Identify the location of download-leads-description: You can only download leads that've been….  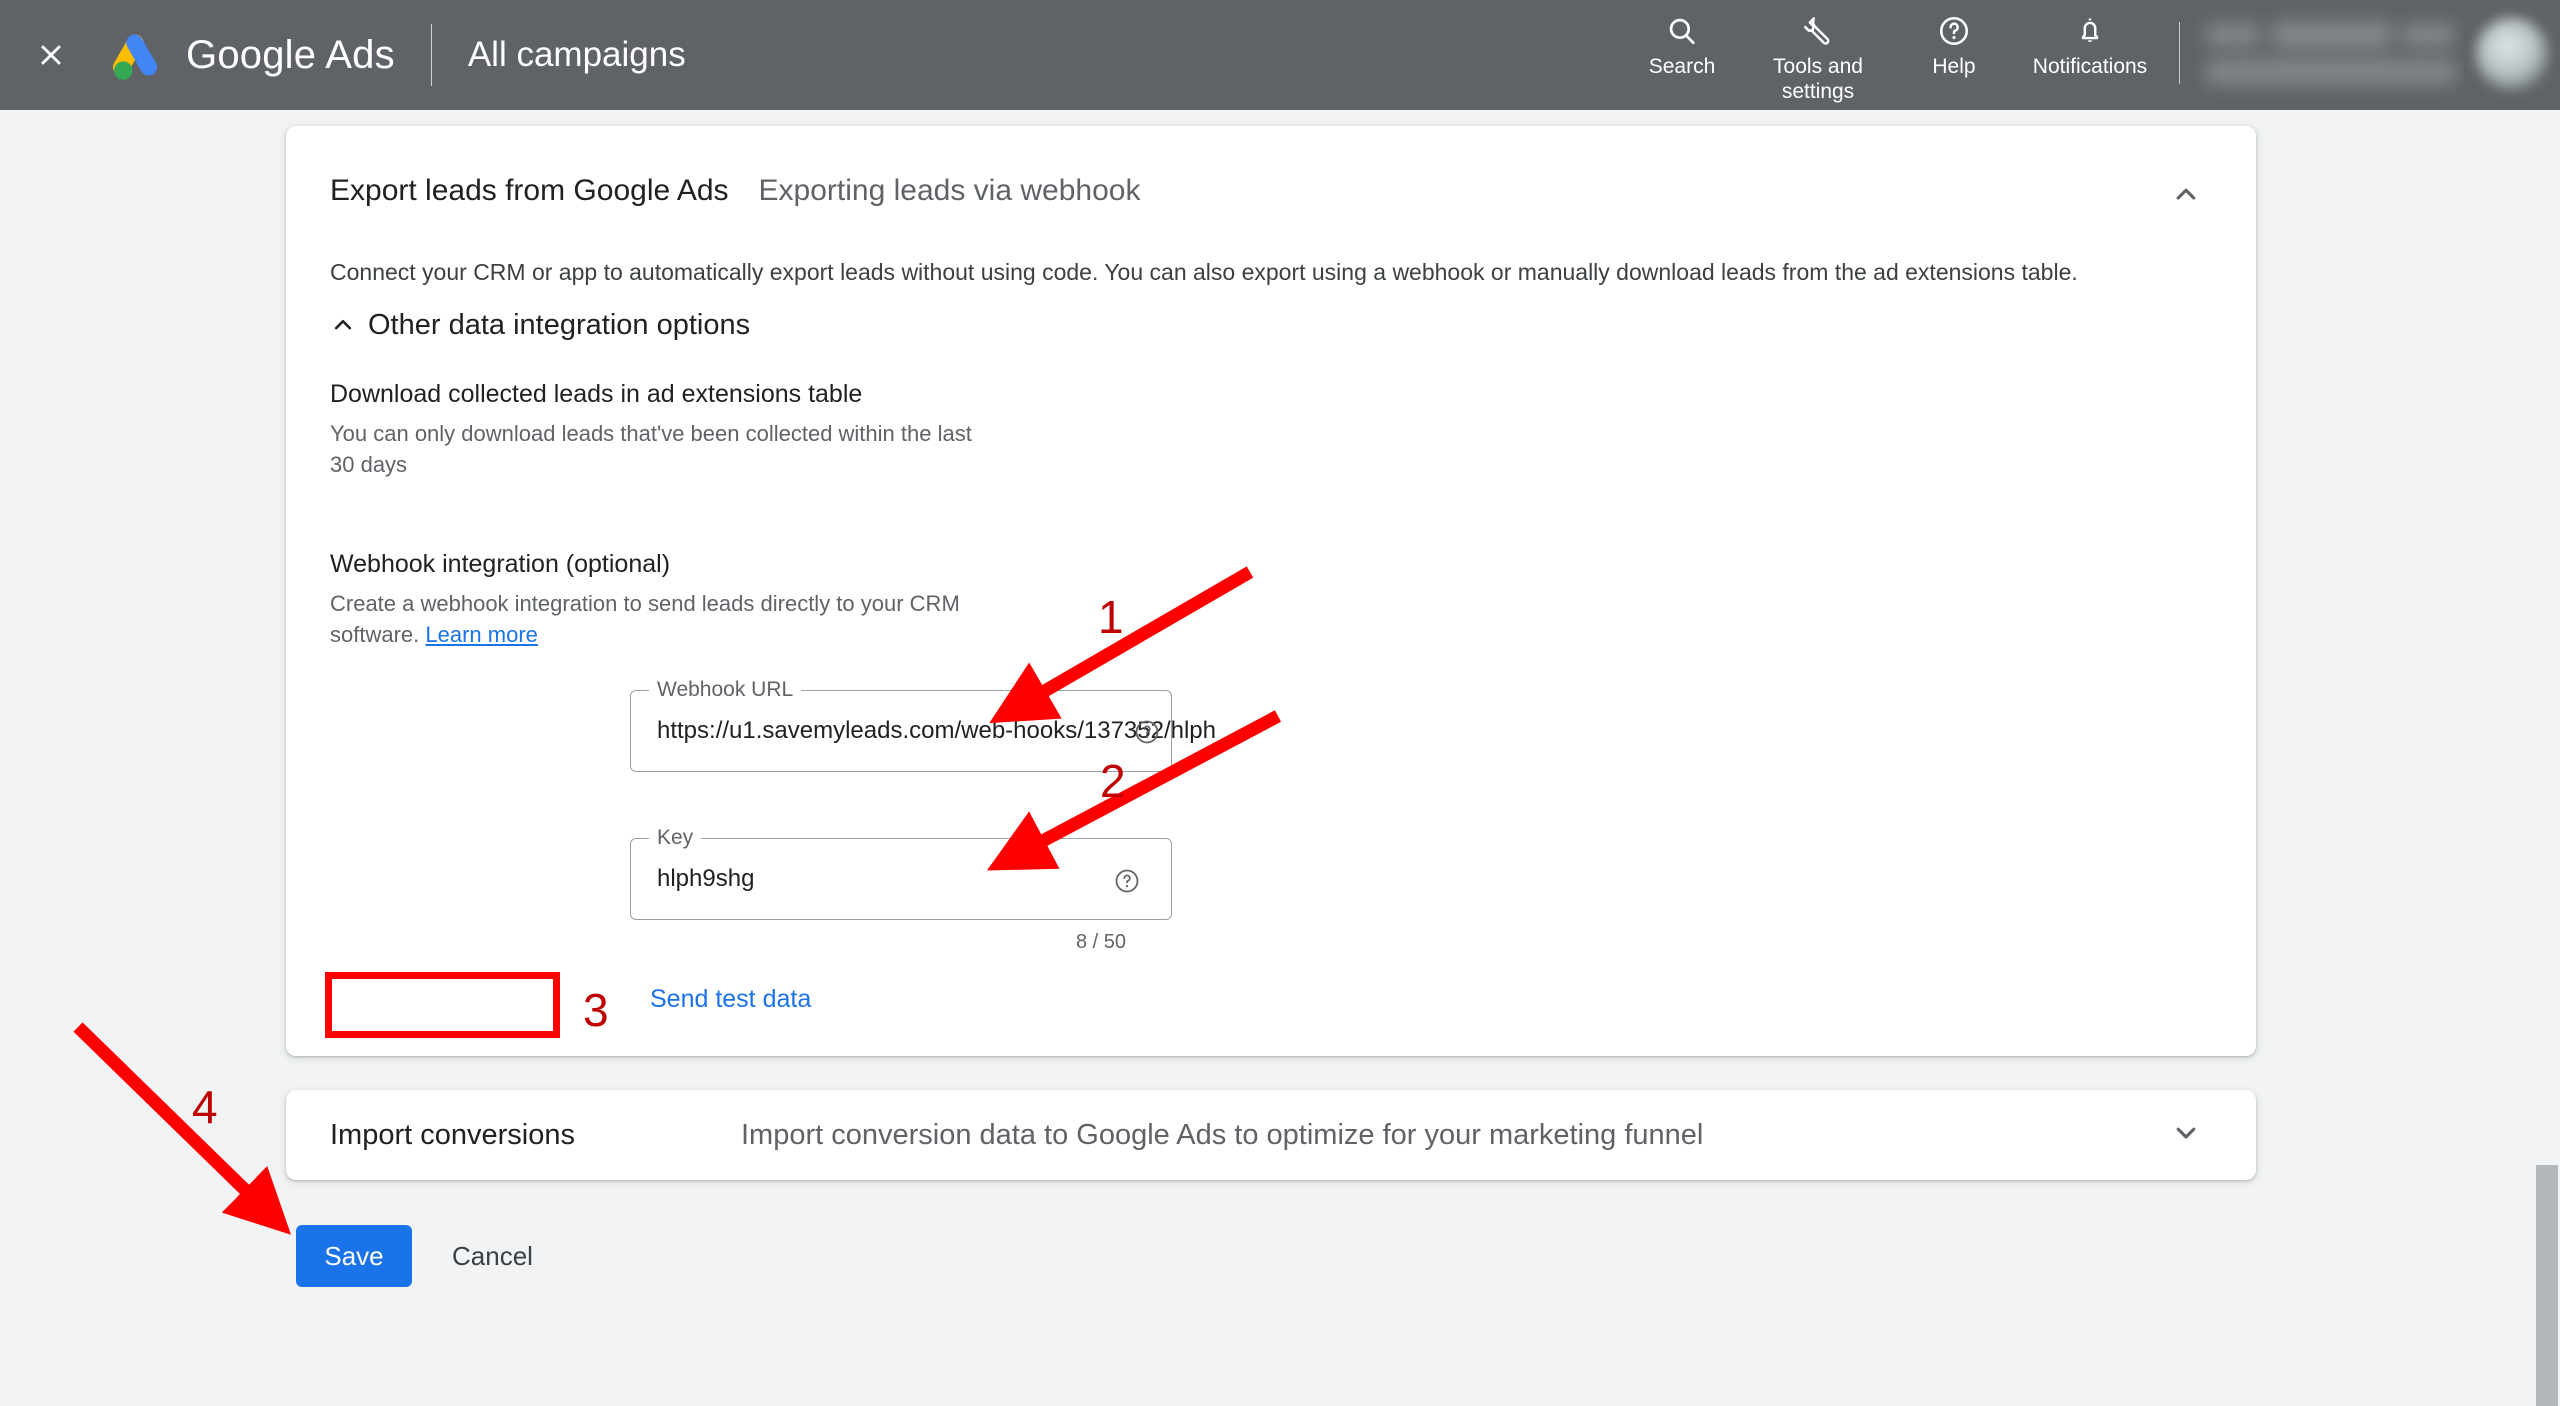
(651, 449).